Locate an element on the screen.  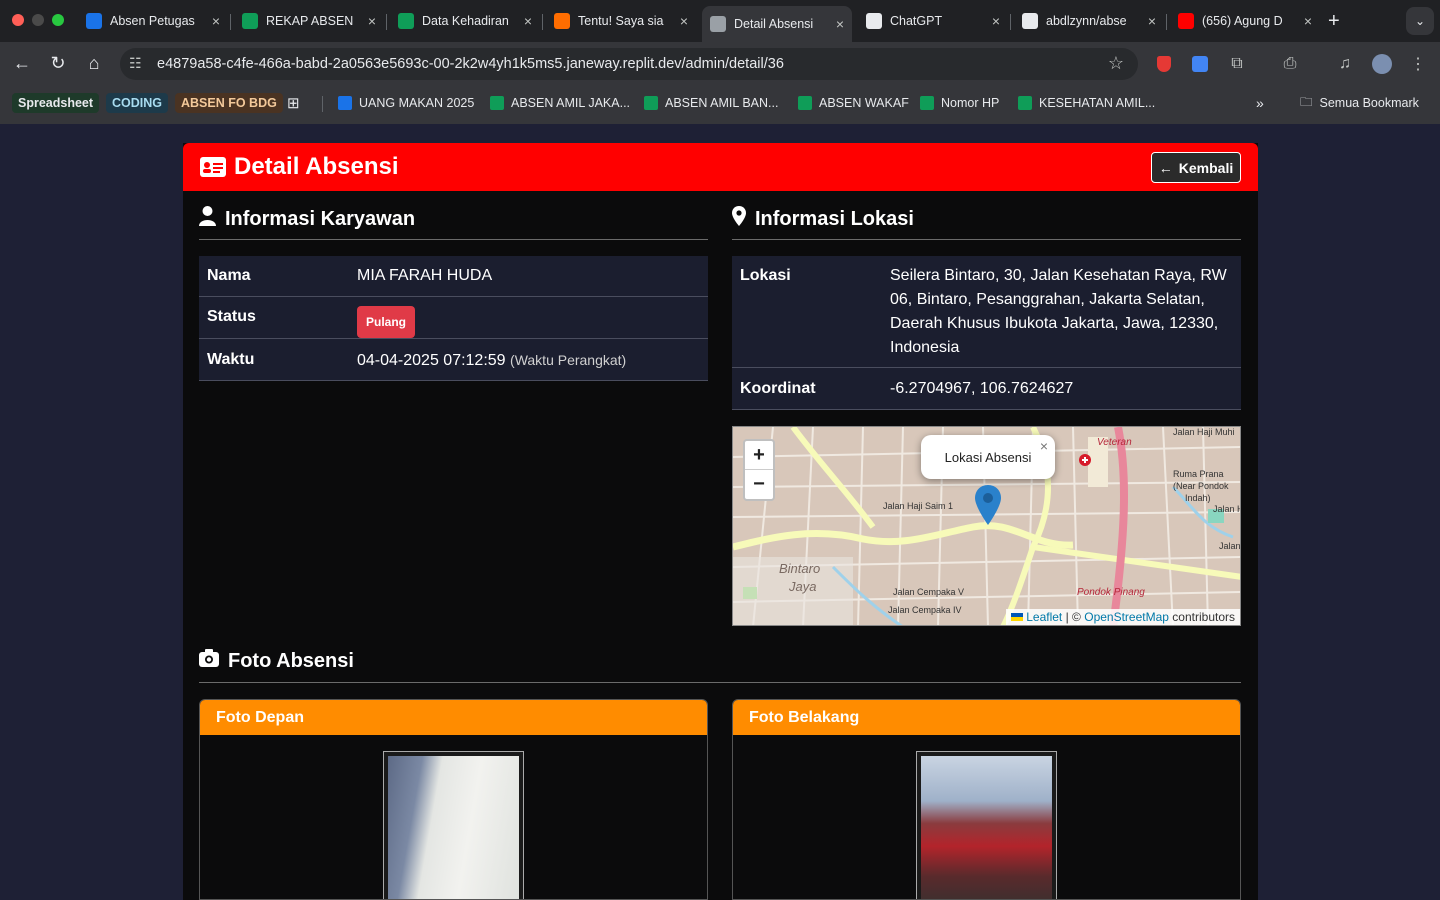
table-row: Nama MIA FARAH HUDA is located at coordinates (453, 276).